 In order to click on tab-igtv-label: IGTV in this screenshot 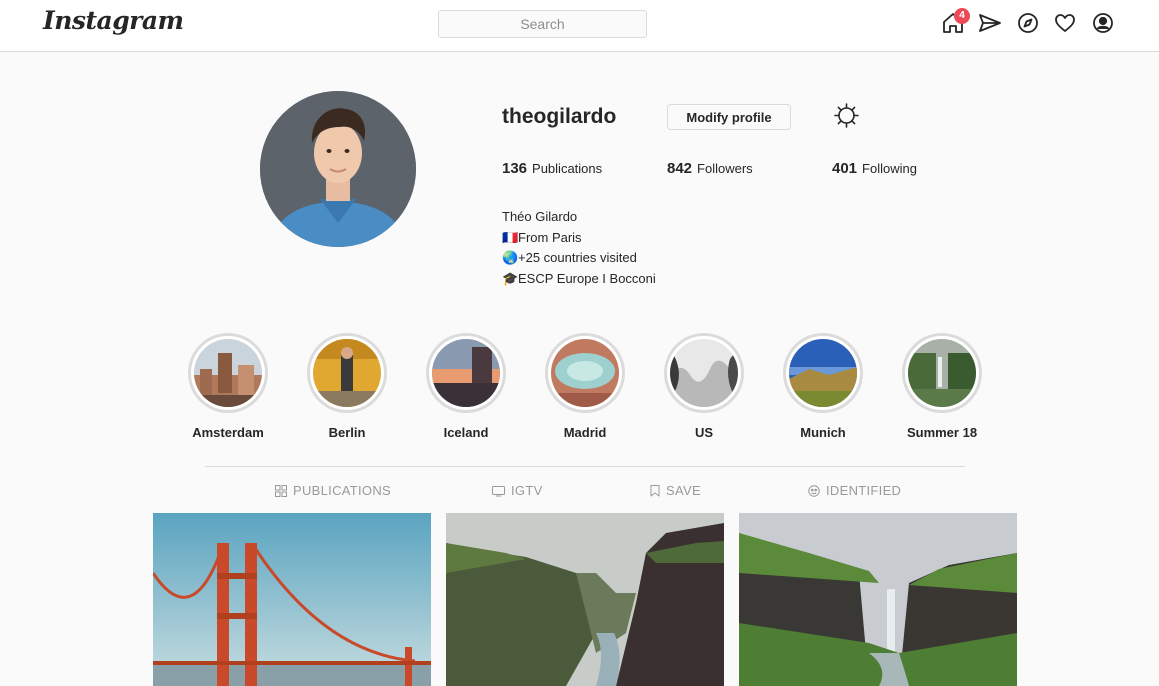, I will do `click(527, 490)`.